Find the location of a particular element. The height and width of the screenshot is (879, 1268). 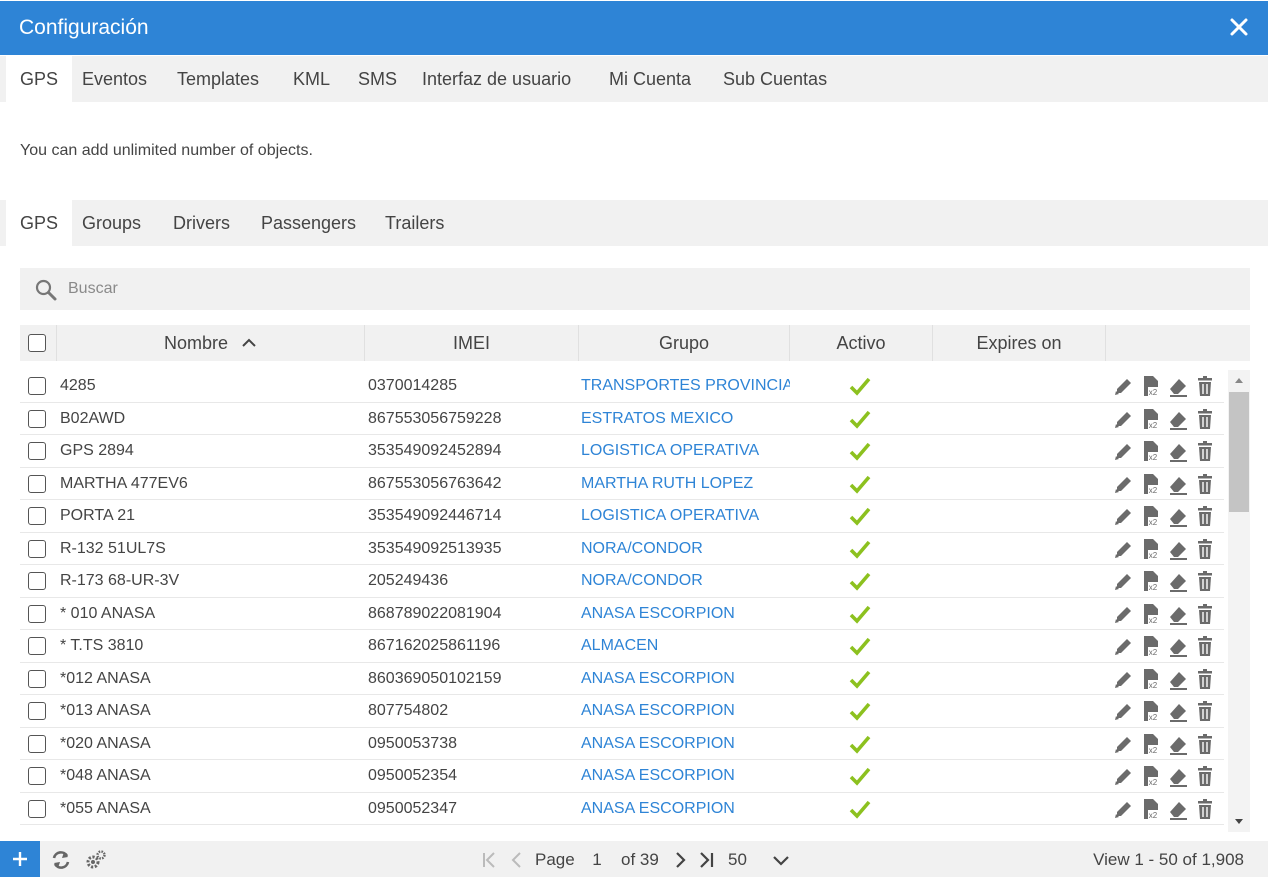

tab-sms: SMS is located at coordinates (377, 79).